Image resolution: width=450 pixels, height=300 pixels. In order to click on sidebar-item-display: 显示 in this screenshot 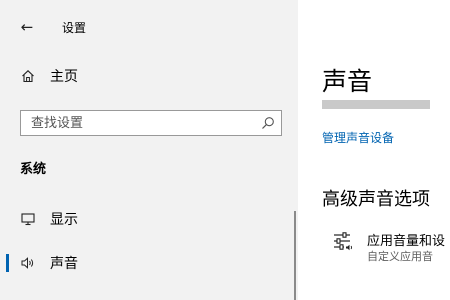, I will do `click(149, 219)`.